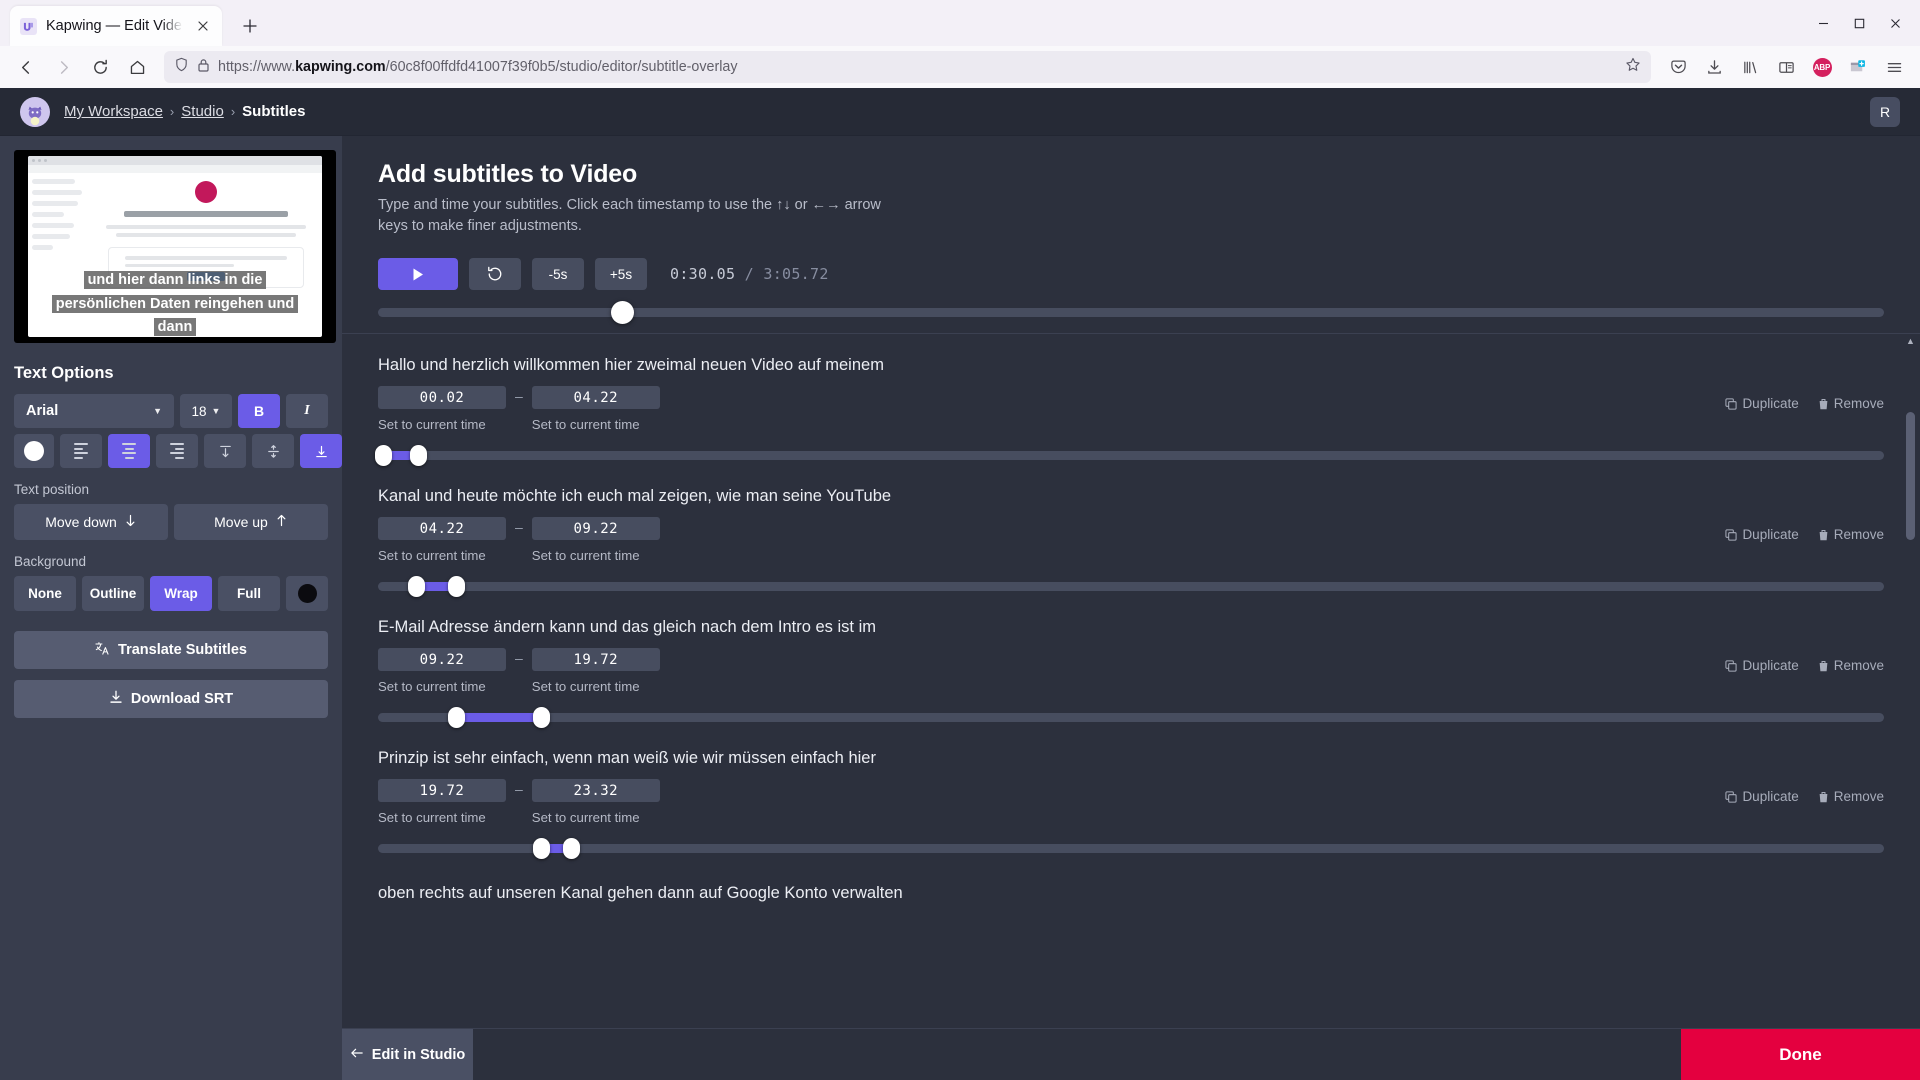 The height and width of the screenshot is (1080, 1920). I want to click on back-5s-button: -5s, so click(558, 274).